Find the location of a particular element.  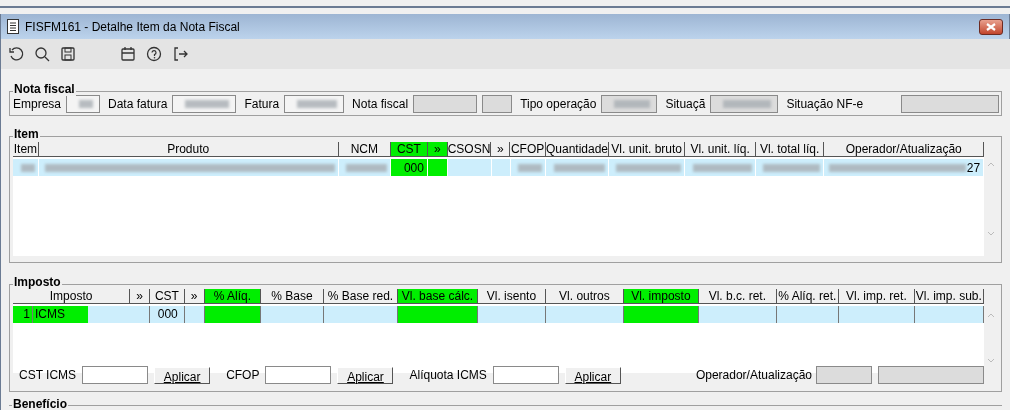

column-header: Produto is located at coordinates (188, 149).